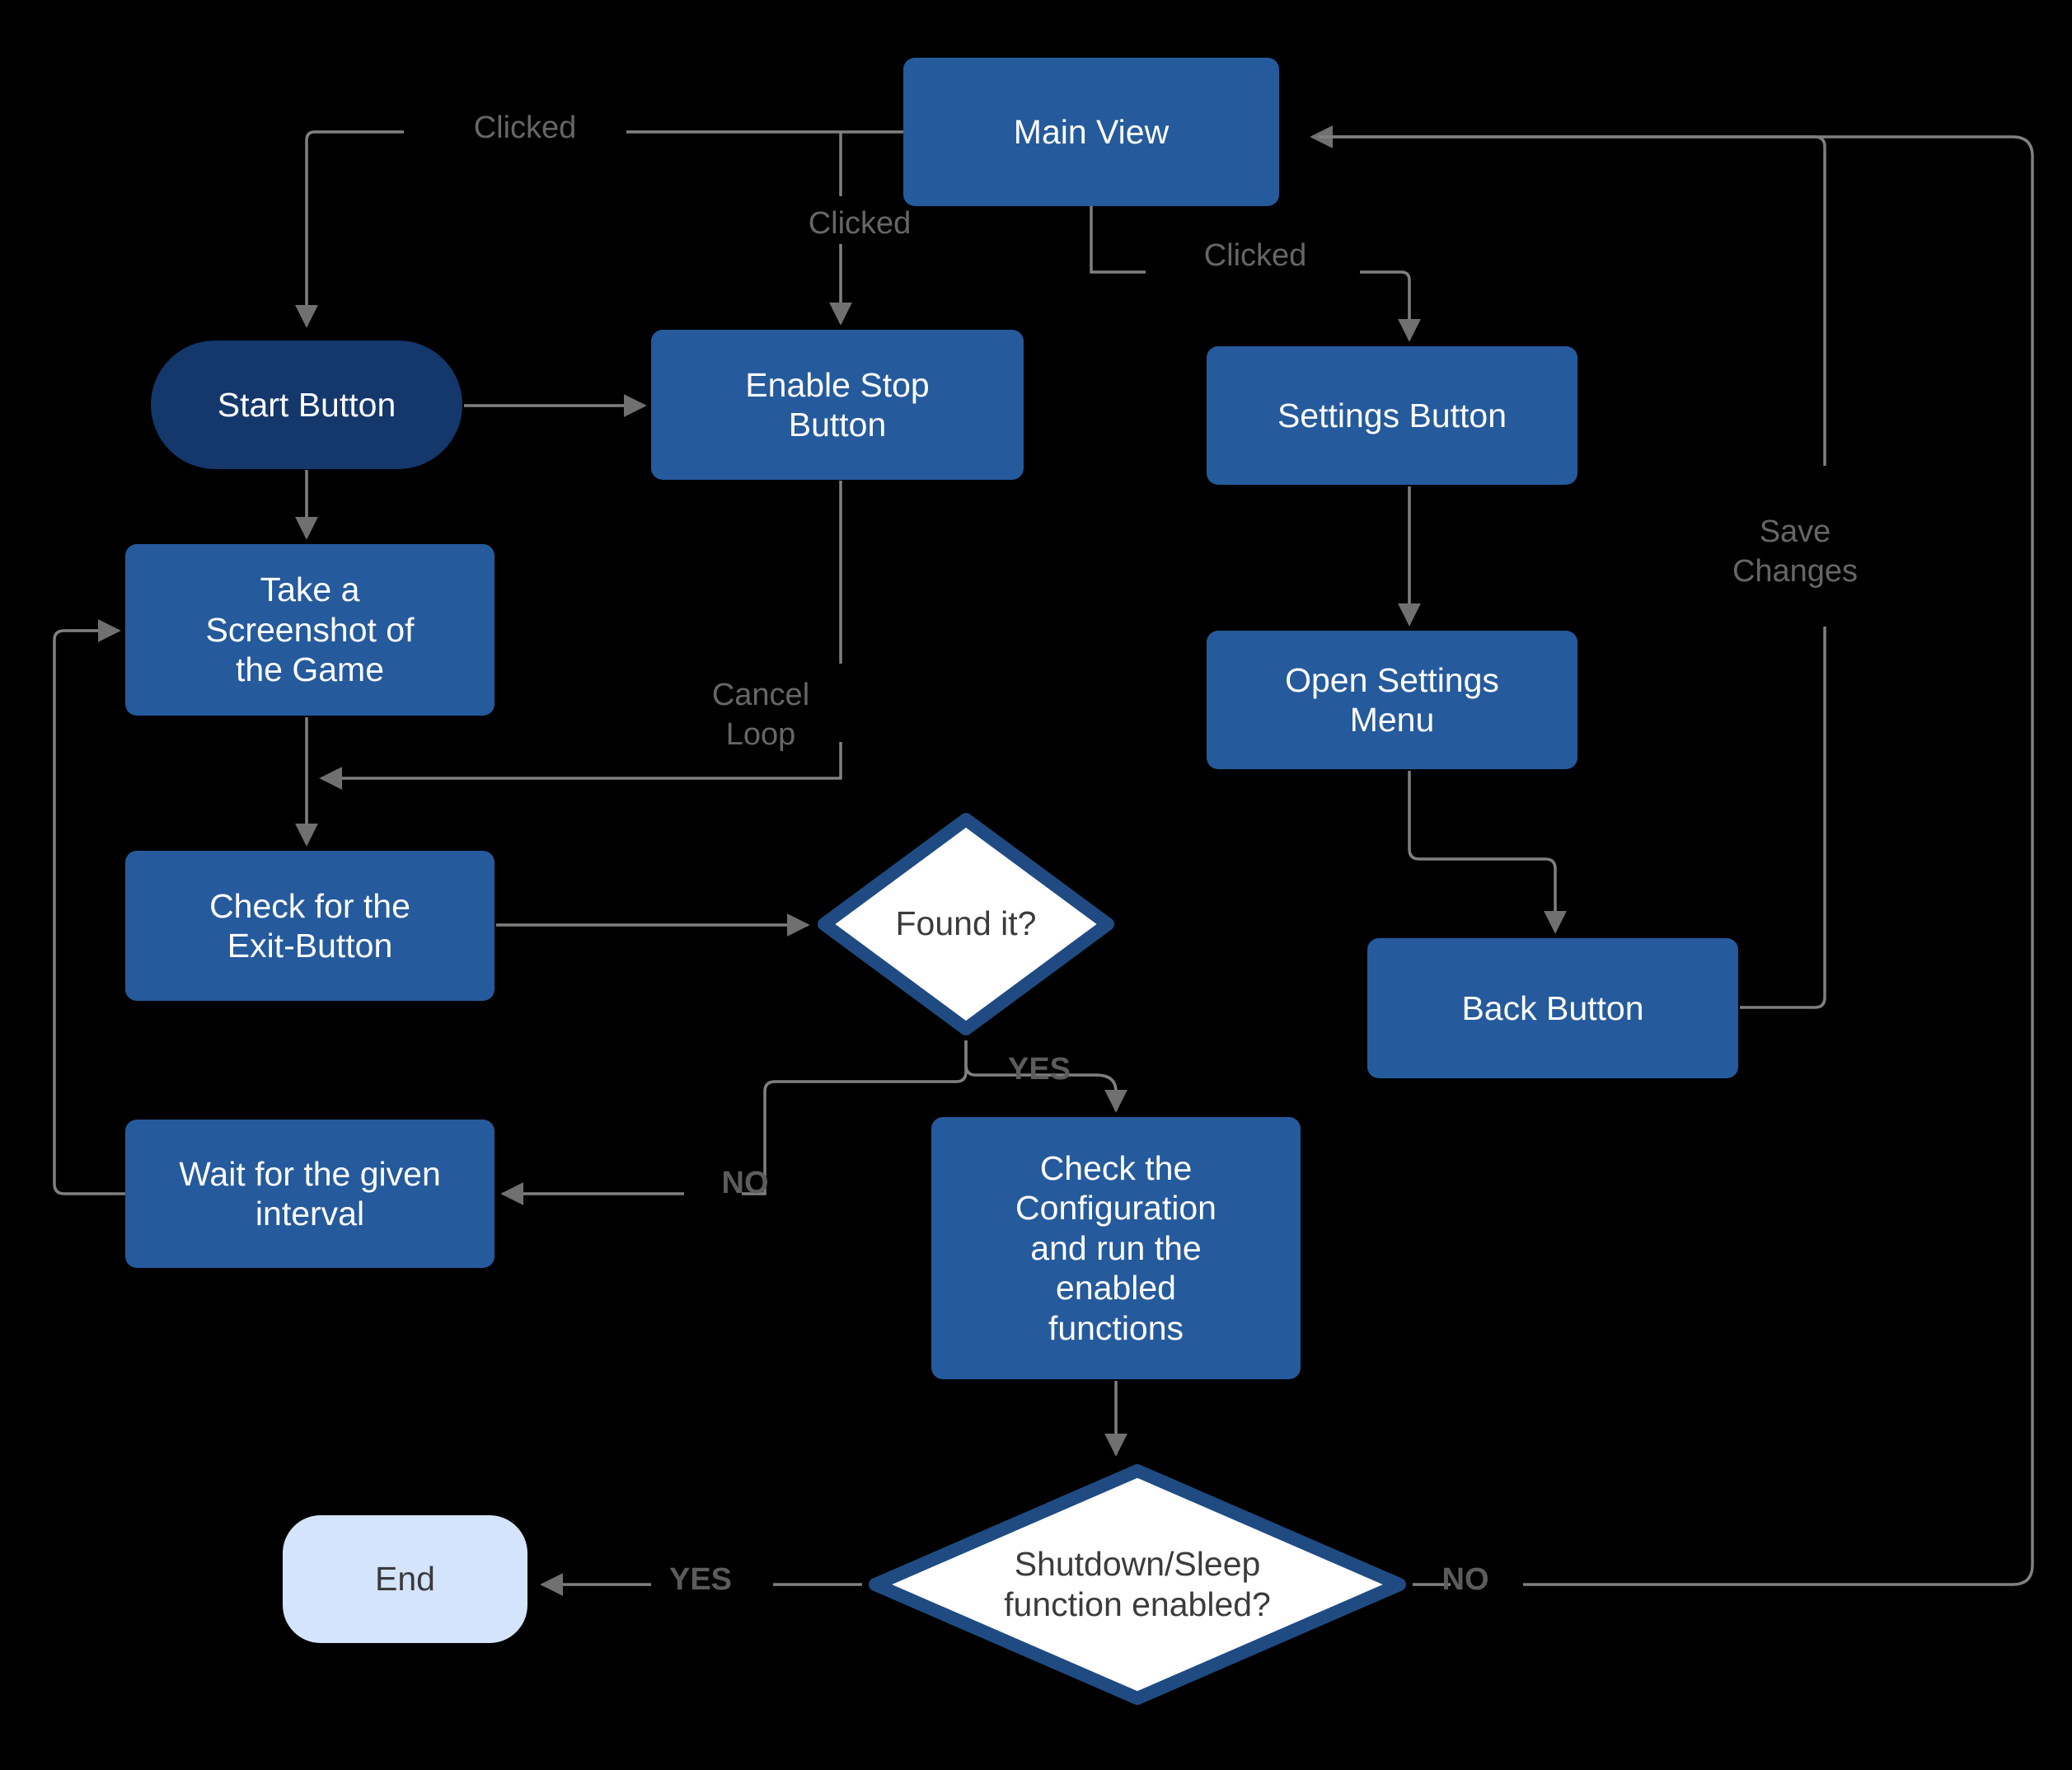 The image size is (2072, 1770). I want to click on node-shutdown-sleep-label: Shutdown/Sleep function enabled?, so click(1137, 1583).